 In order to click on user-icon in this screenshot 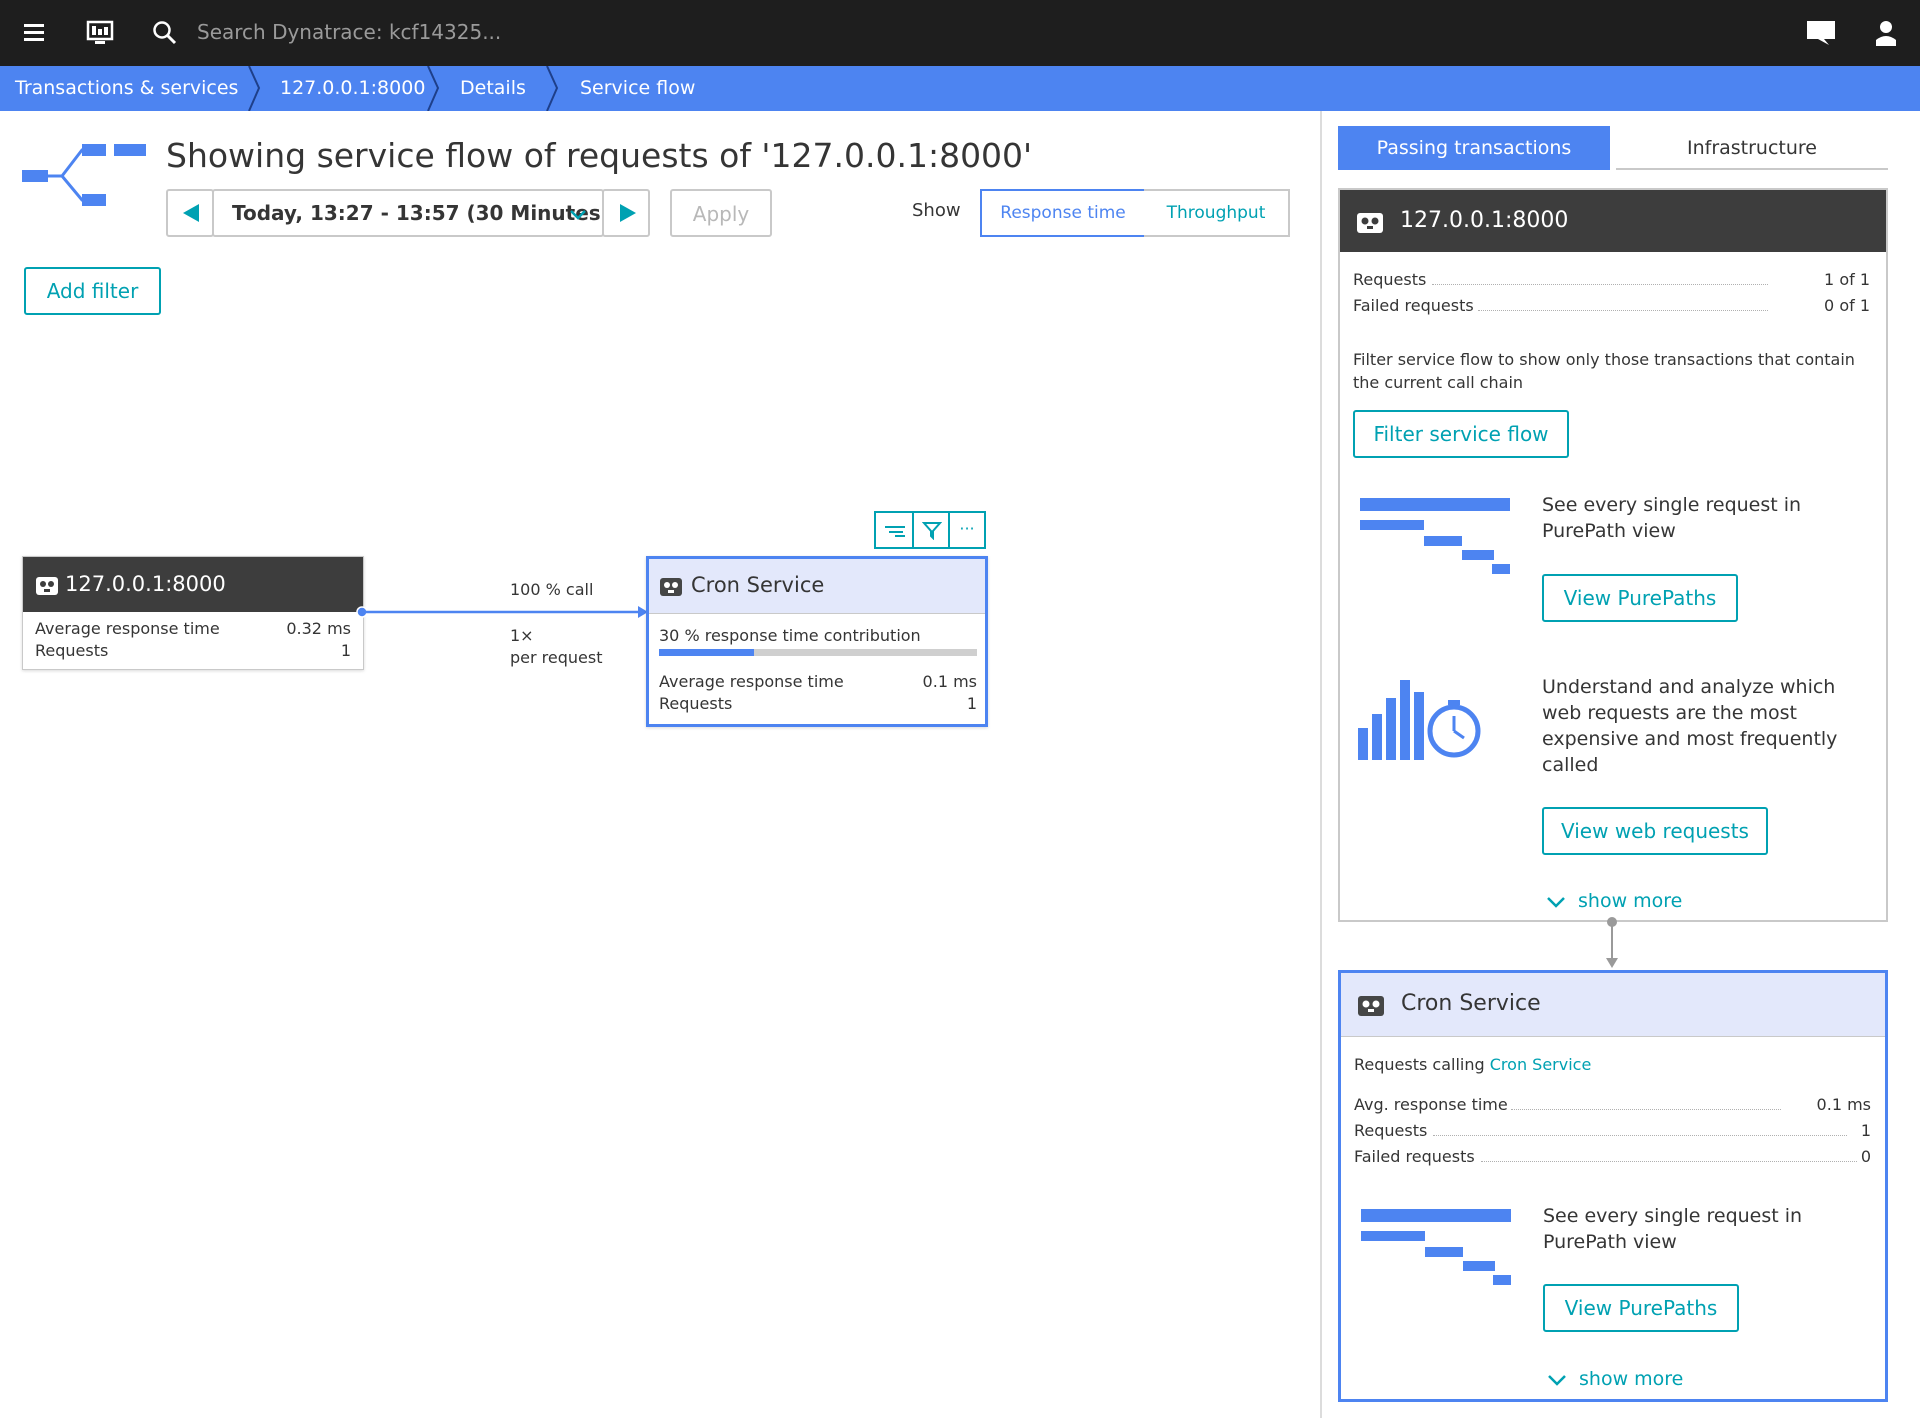, I will do `click(1886, 35)`.